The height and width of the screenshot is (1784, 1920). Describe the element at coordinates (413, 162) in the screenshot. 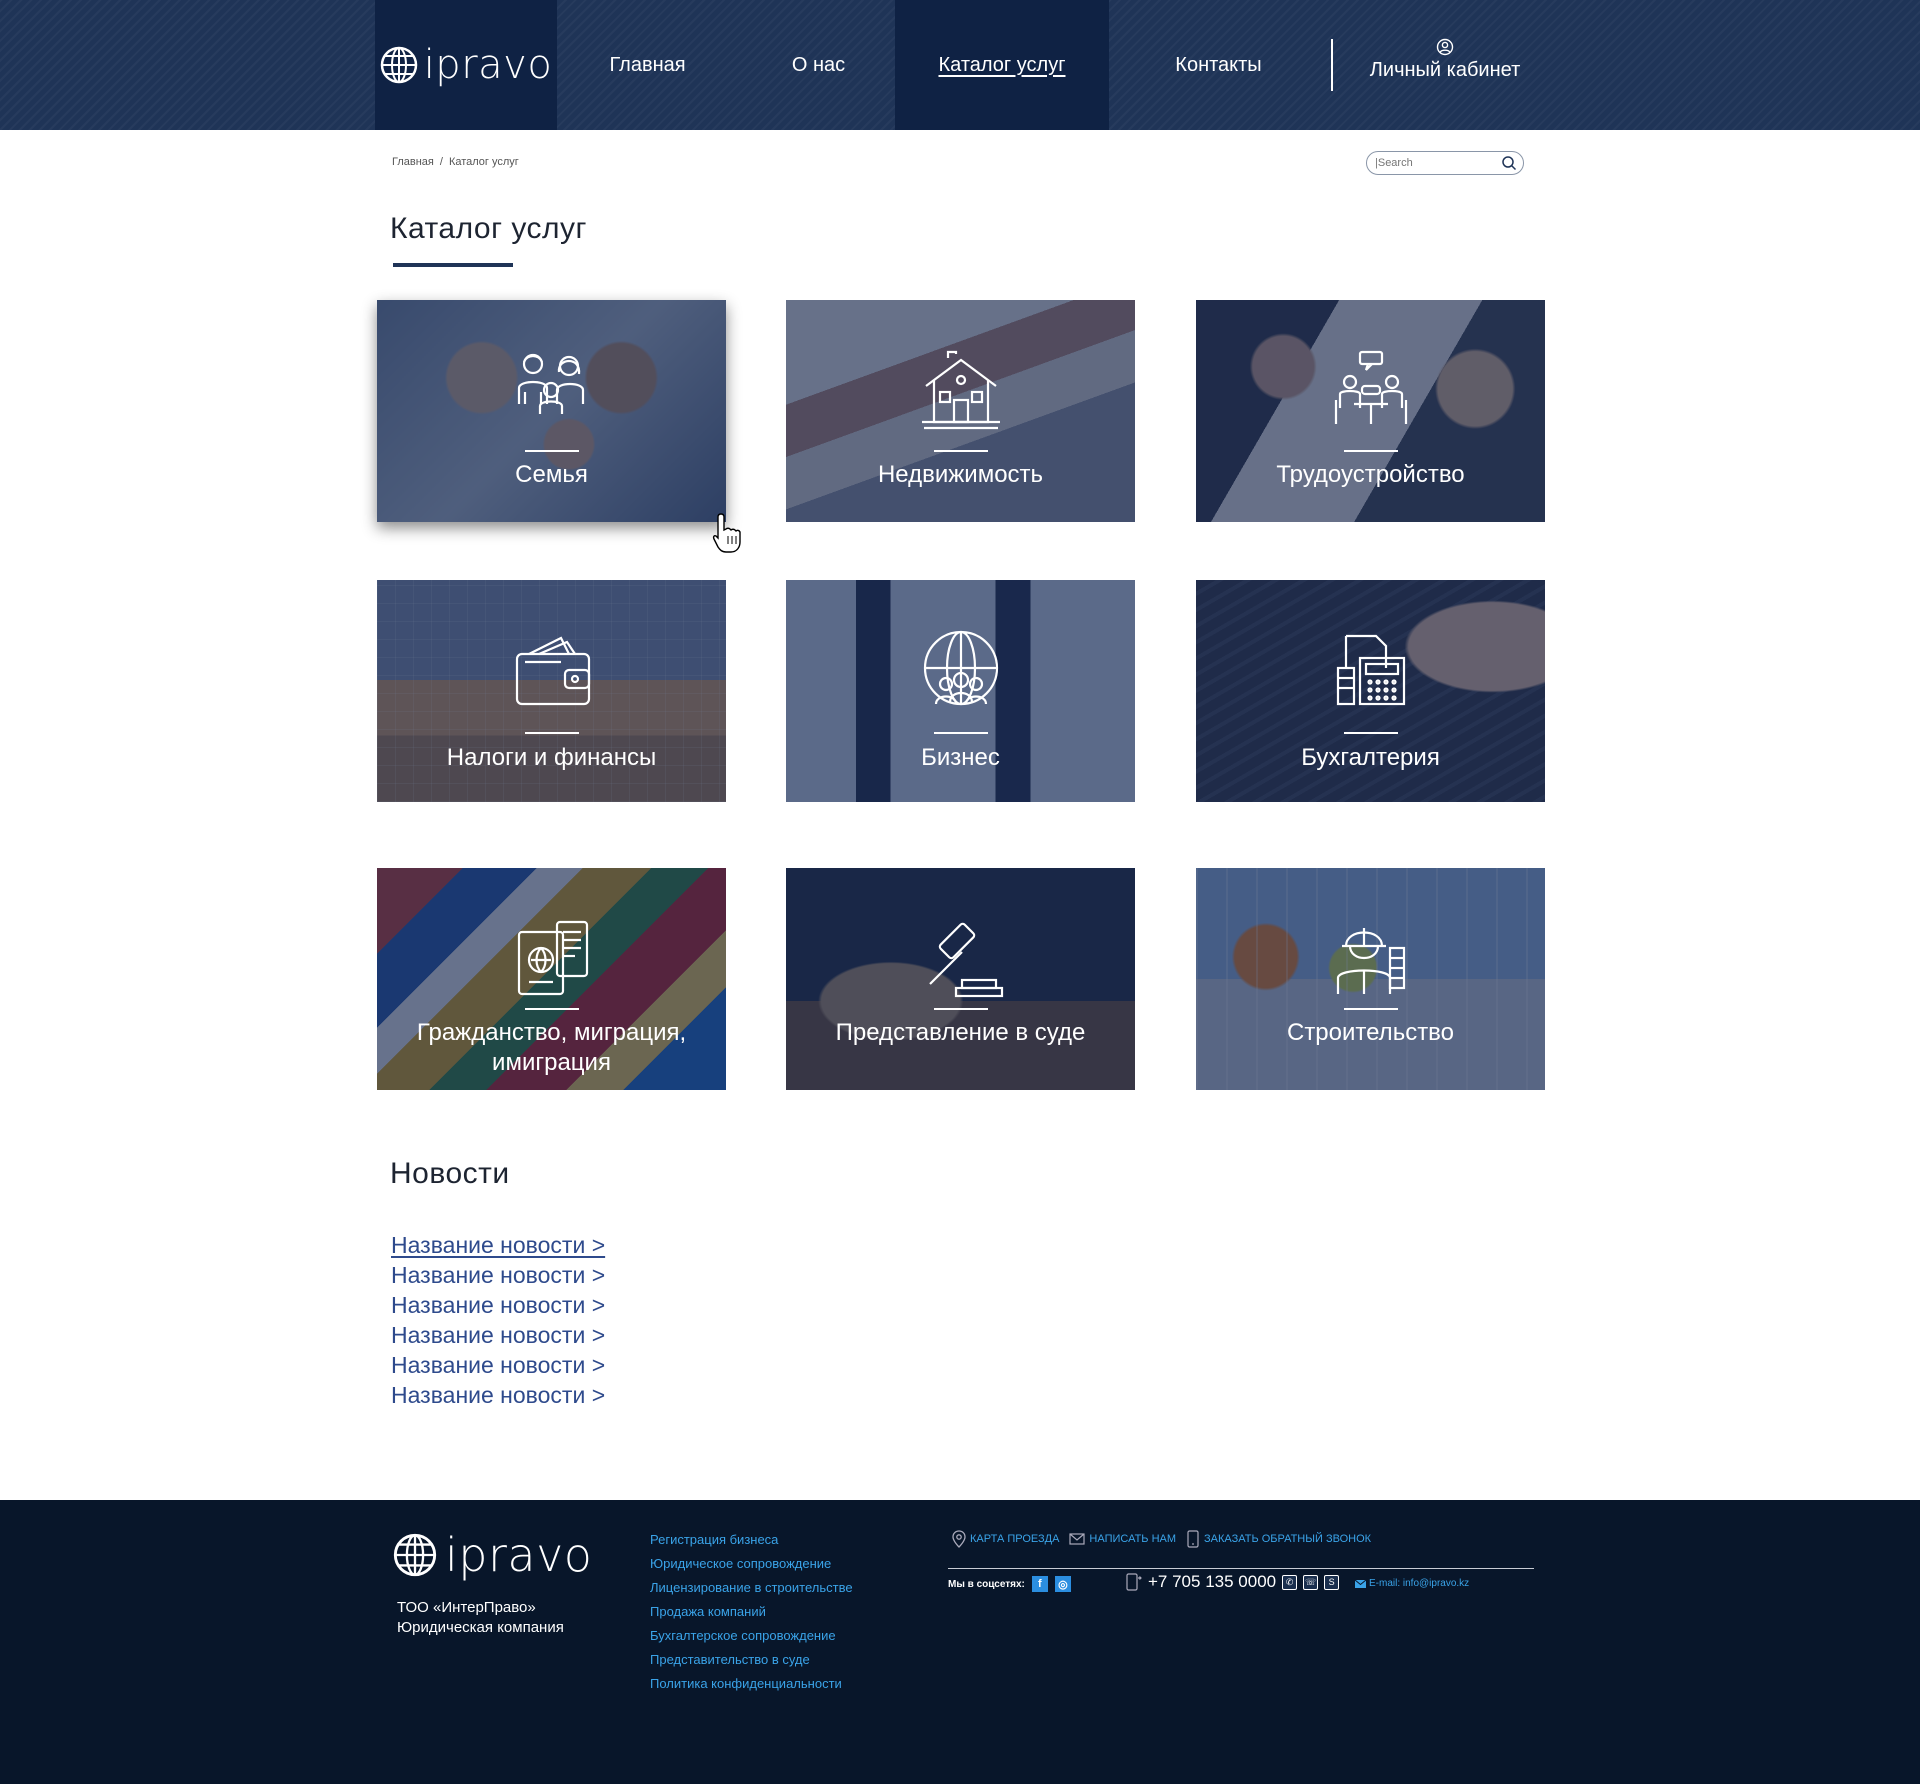

I see `breadcrumb-home: Главная` at that location.